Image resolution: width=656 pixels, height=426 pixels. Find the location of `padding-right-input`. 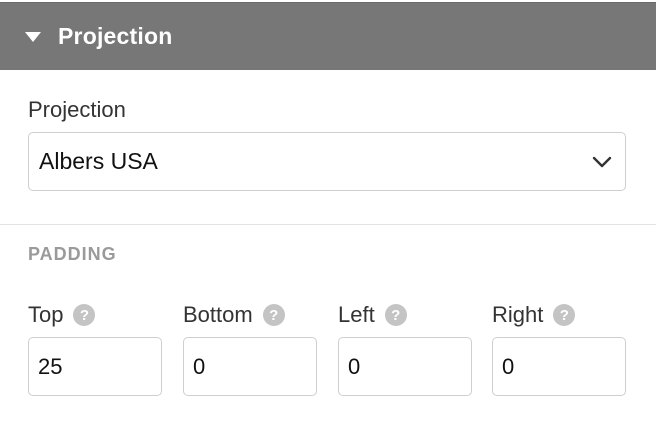

padding-right-input is located at coordinates (559, 366).